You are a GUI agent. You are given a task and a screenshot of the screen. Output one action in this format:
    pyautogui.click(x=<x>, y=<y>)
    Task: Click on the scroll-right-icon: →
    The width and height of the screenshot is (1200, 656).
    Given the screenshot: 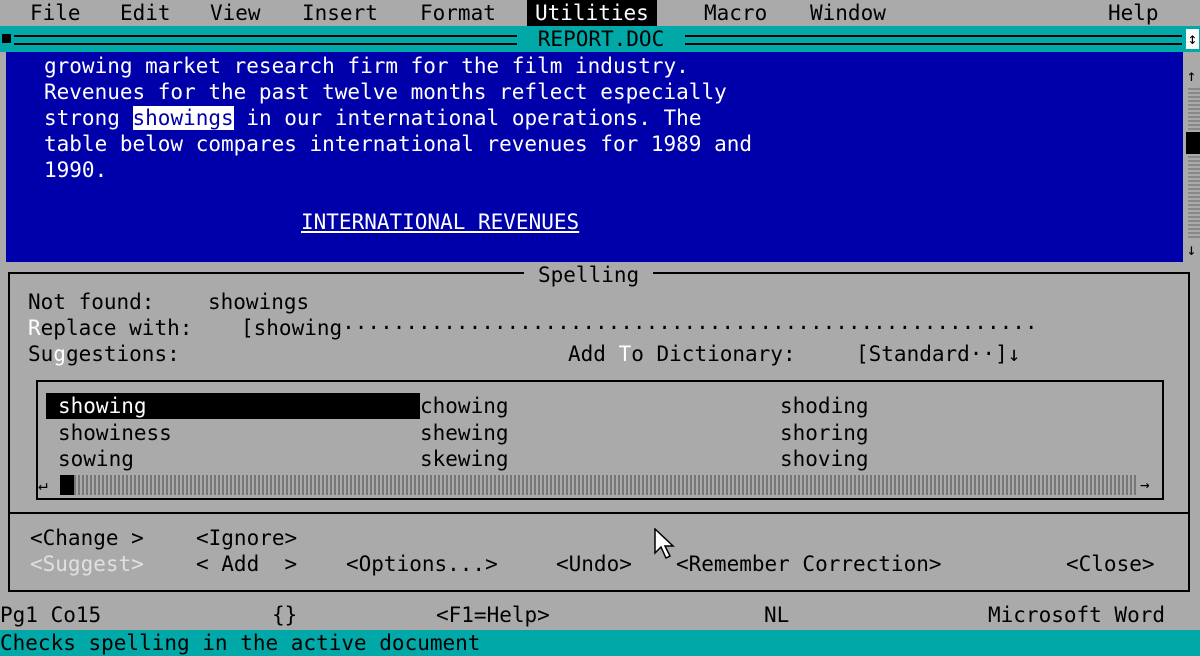 What is the action you would take?
    pyautogui.click(x=1145, y=485)
    